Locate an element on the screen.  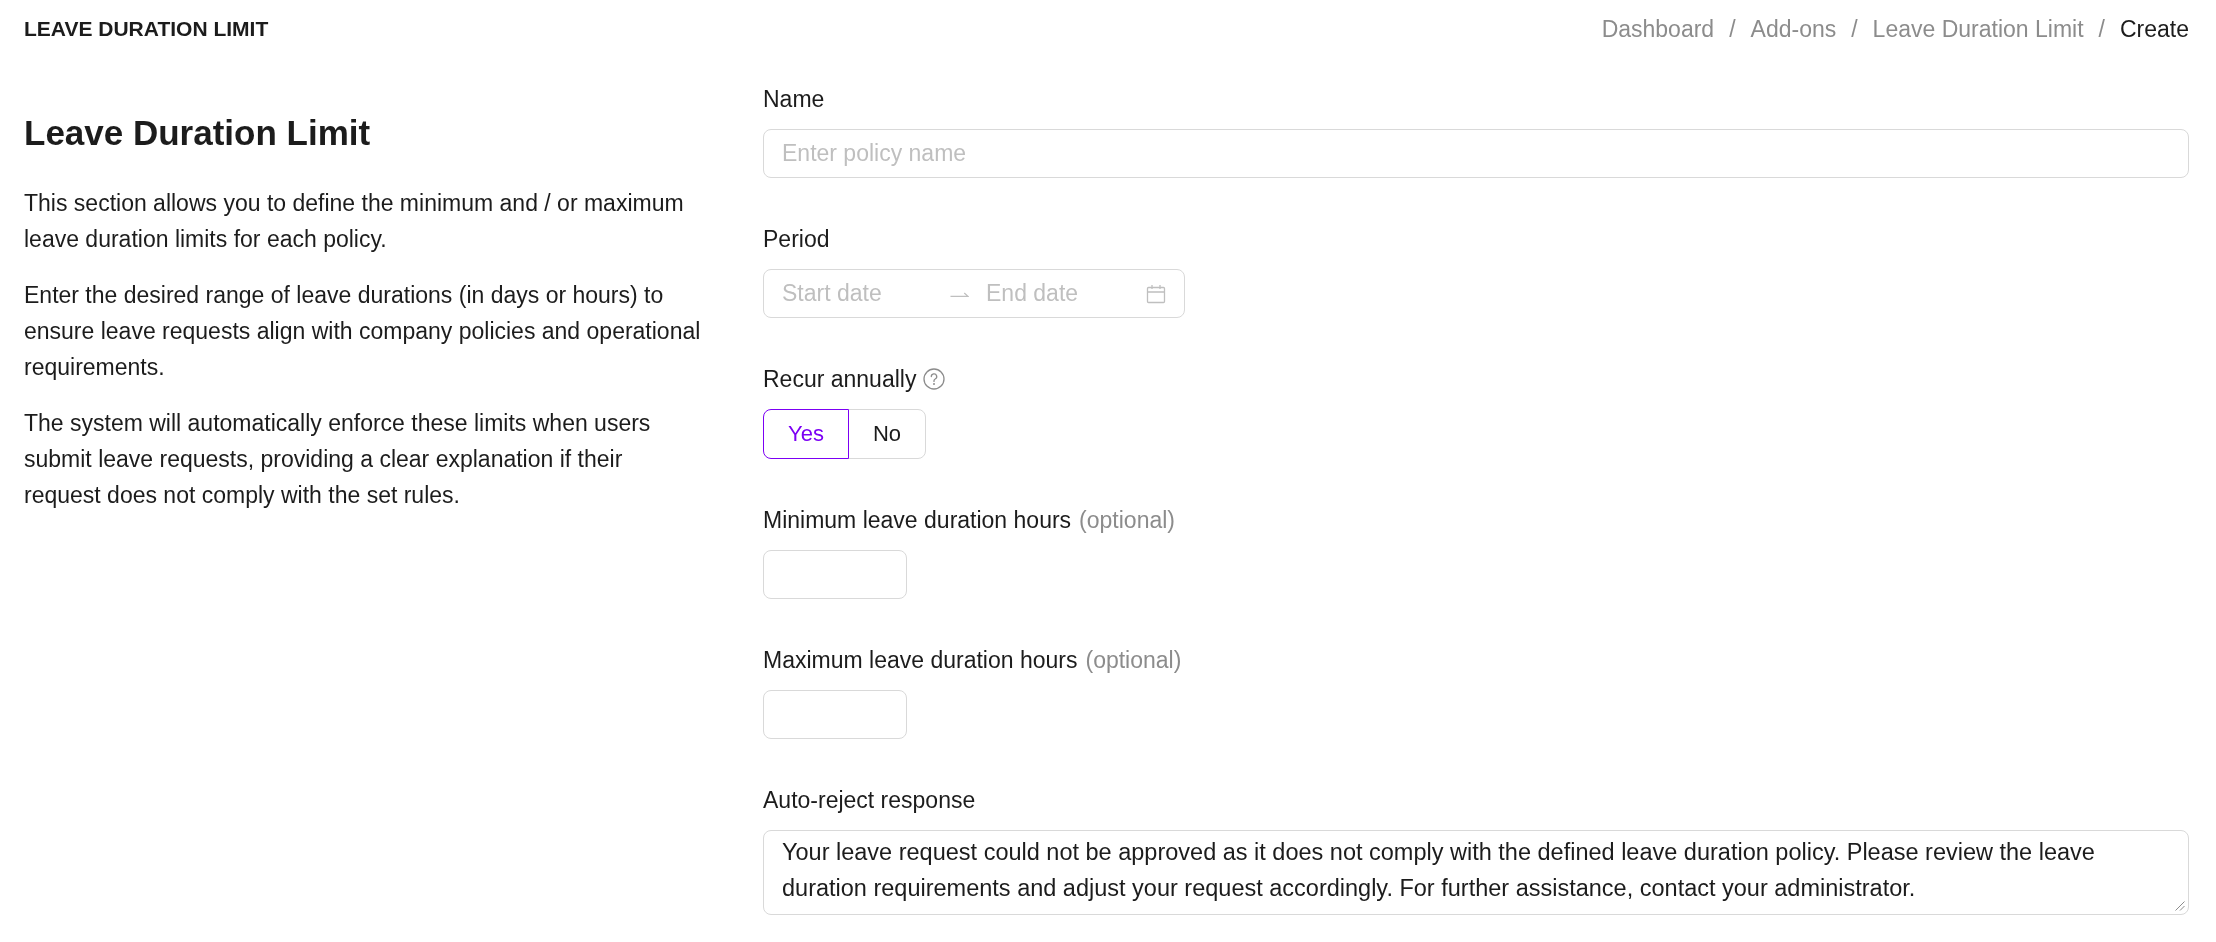
breadcrumb-link: Leave Duration Limit is located at coordinates (1978, 29).